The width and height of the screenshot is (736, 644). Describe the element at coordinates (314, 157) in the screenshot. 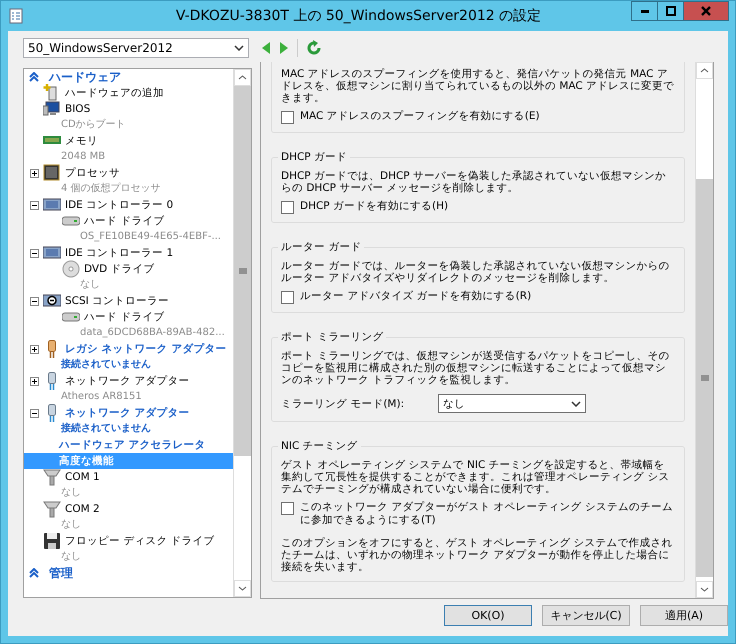

I see `group-title: DHCP ガード` at that location.